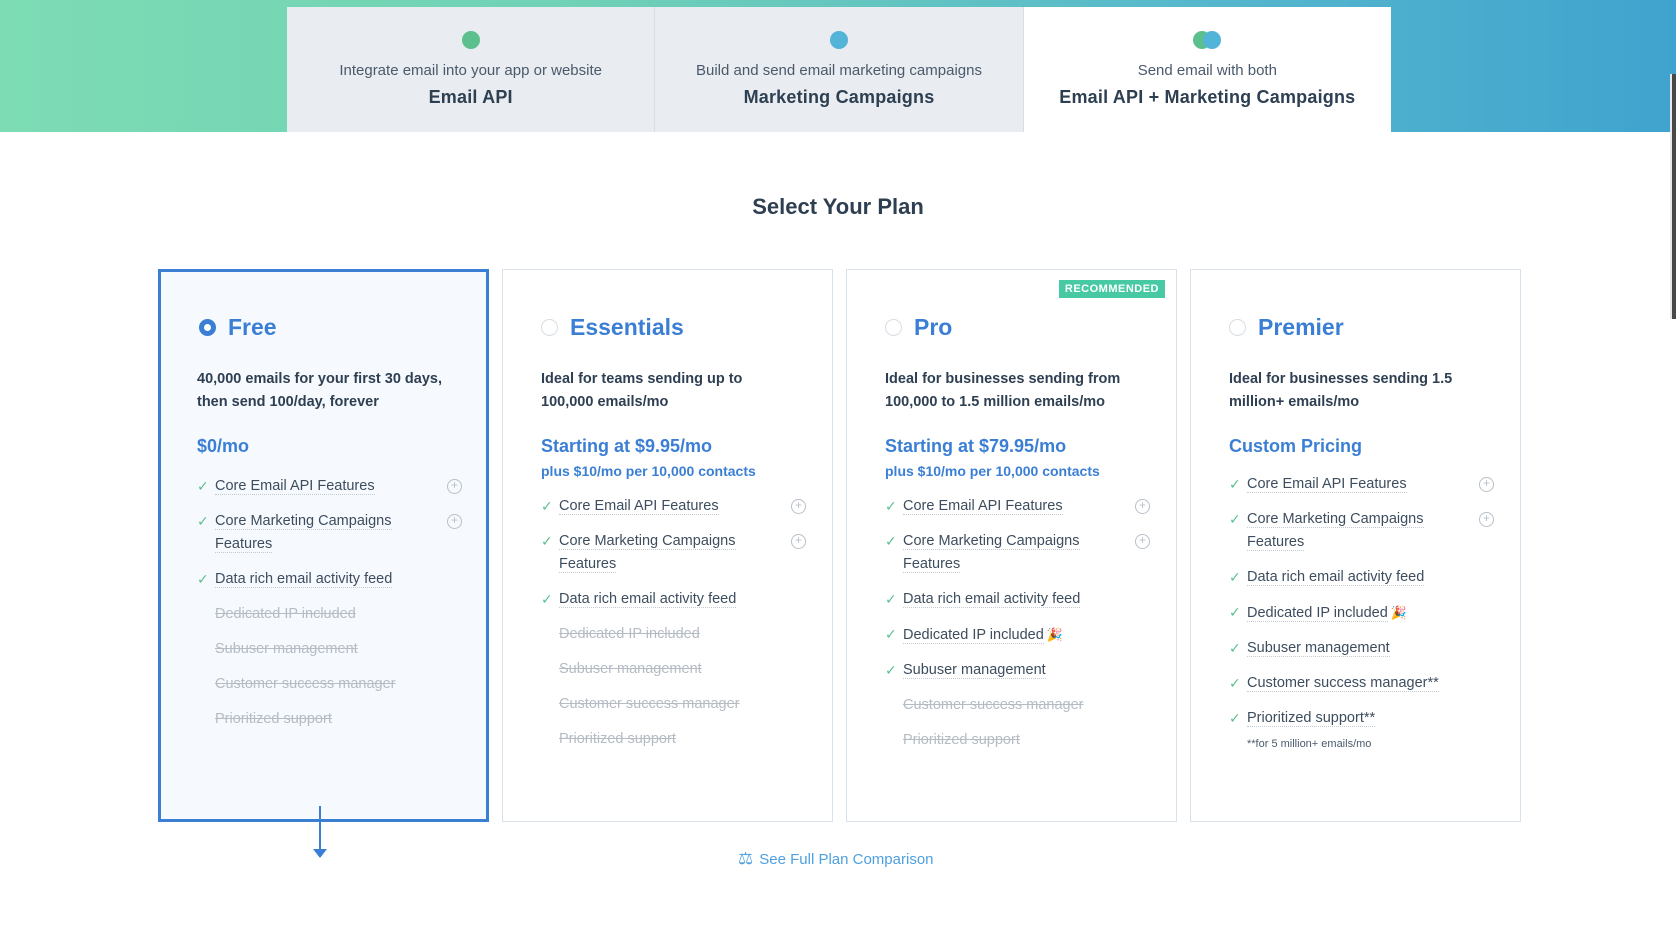  I want to click on marketing-dot-icon, so click(838, 40).